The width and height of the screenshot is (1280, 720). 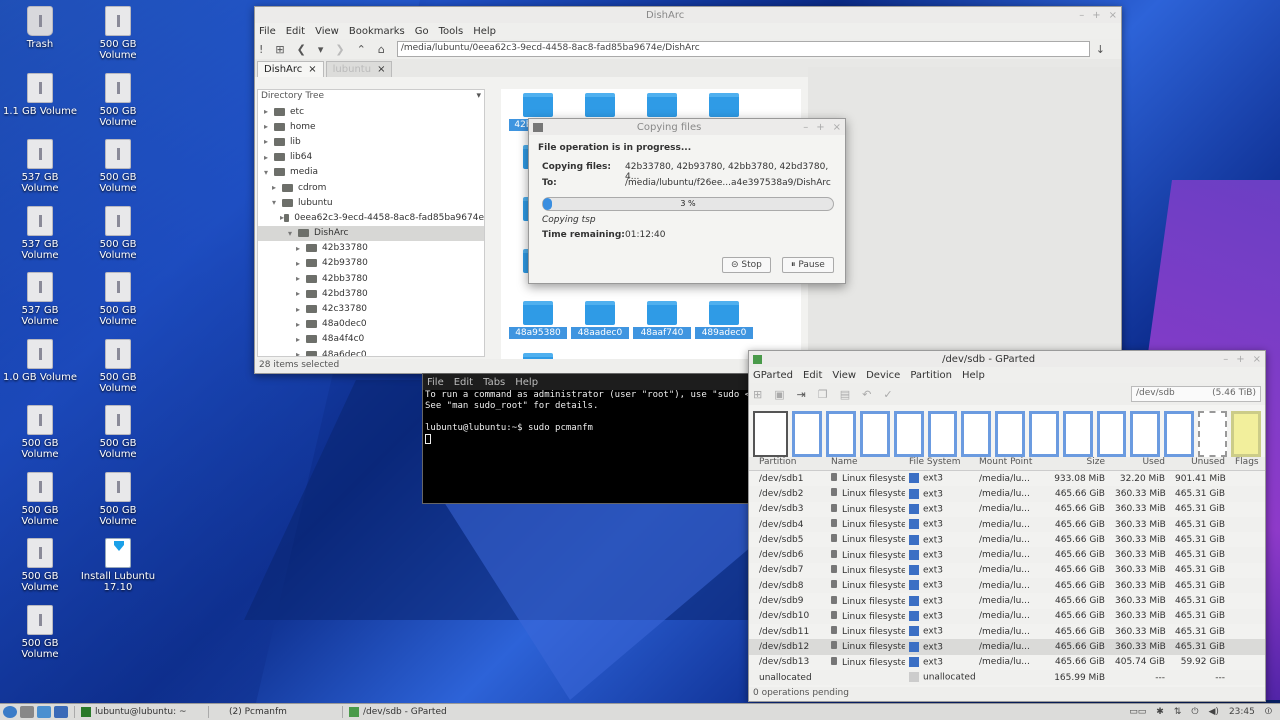 What do you see at coordinates (267, 31) in the screenshot?
I see `menu-item: File` at bounding box center [267, 31].